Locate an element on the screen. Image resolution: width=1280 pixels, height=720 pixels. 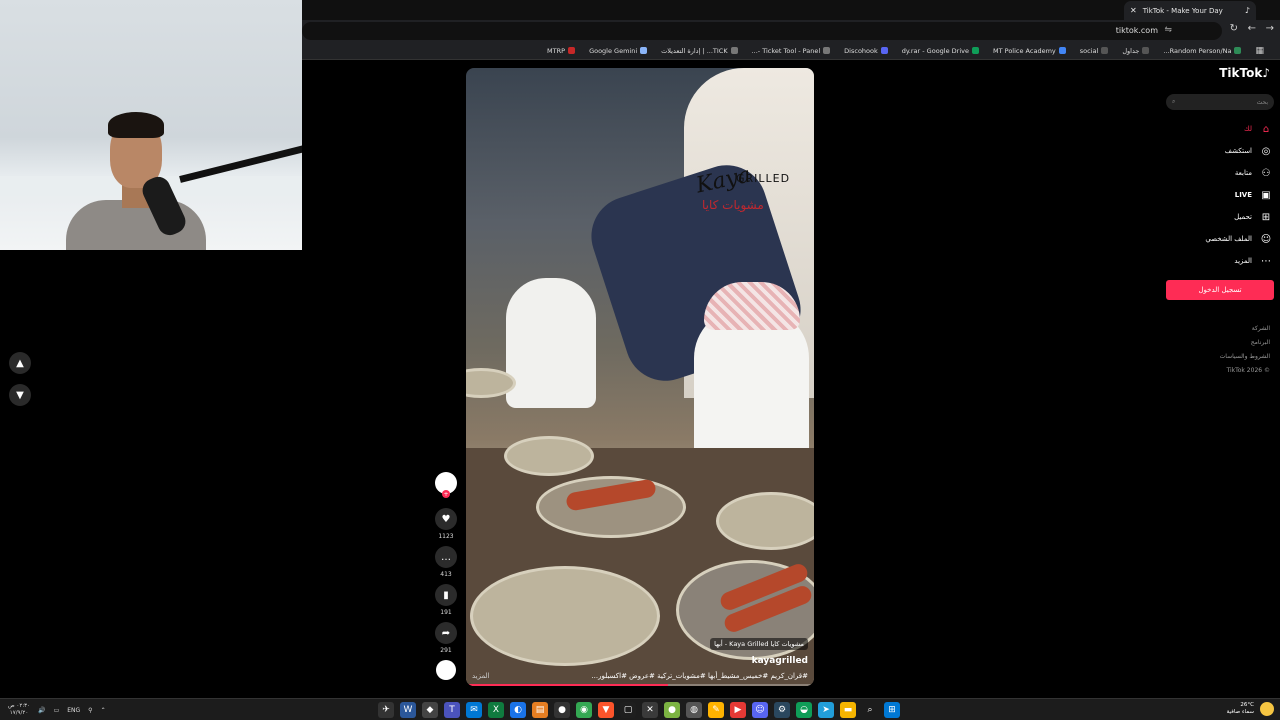
footer-link: البرنامج is located at coordinates (1218, 343).